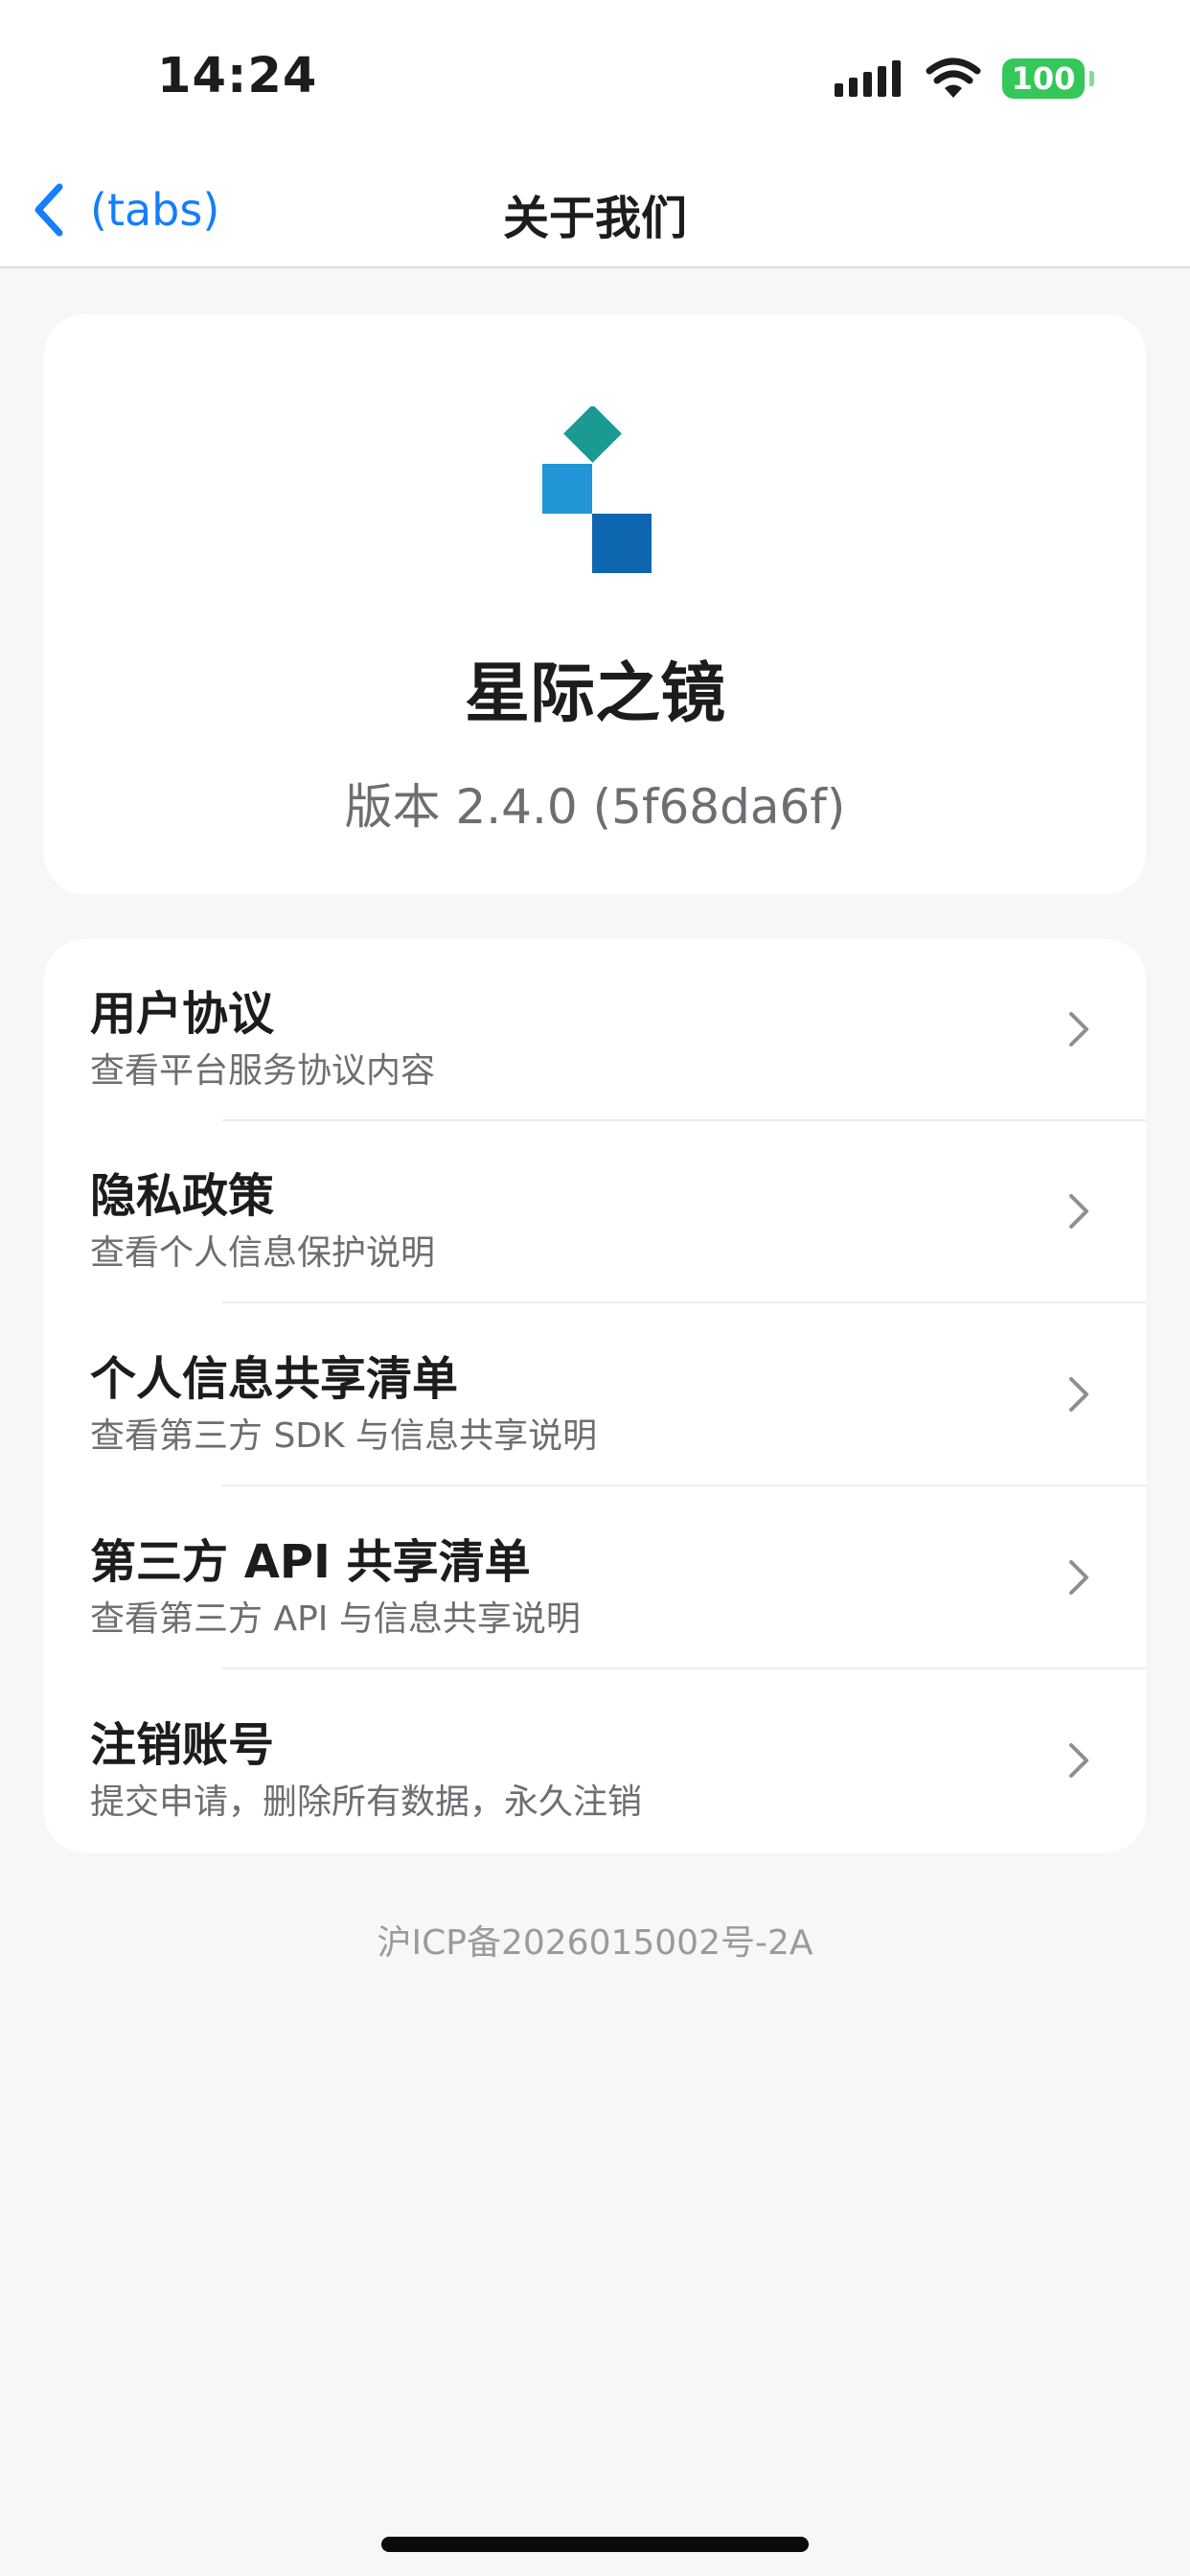 This screenshot has height=2576, width=1190. Describe the element at coordinates (183, 1745) in the screenshot. I see `menu-item-title: 注销账号` at that location.